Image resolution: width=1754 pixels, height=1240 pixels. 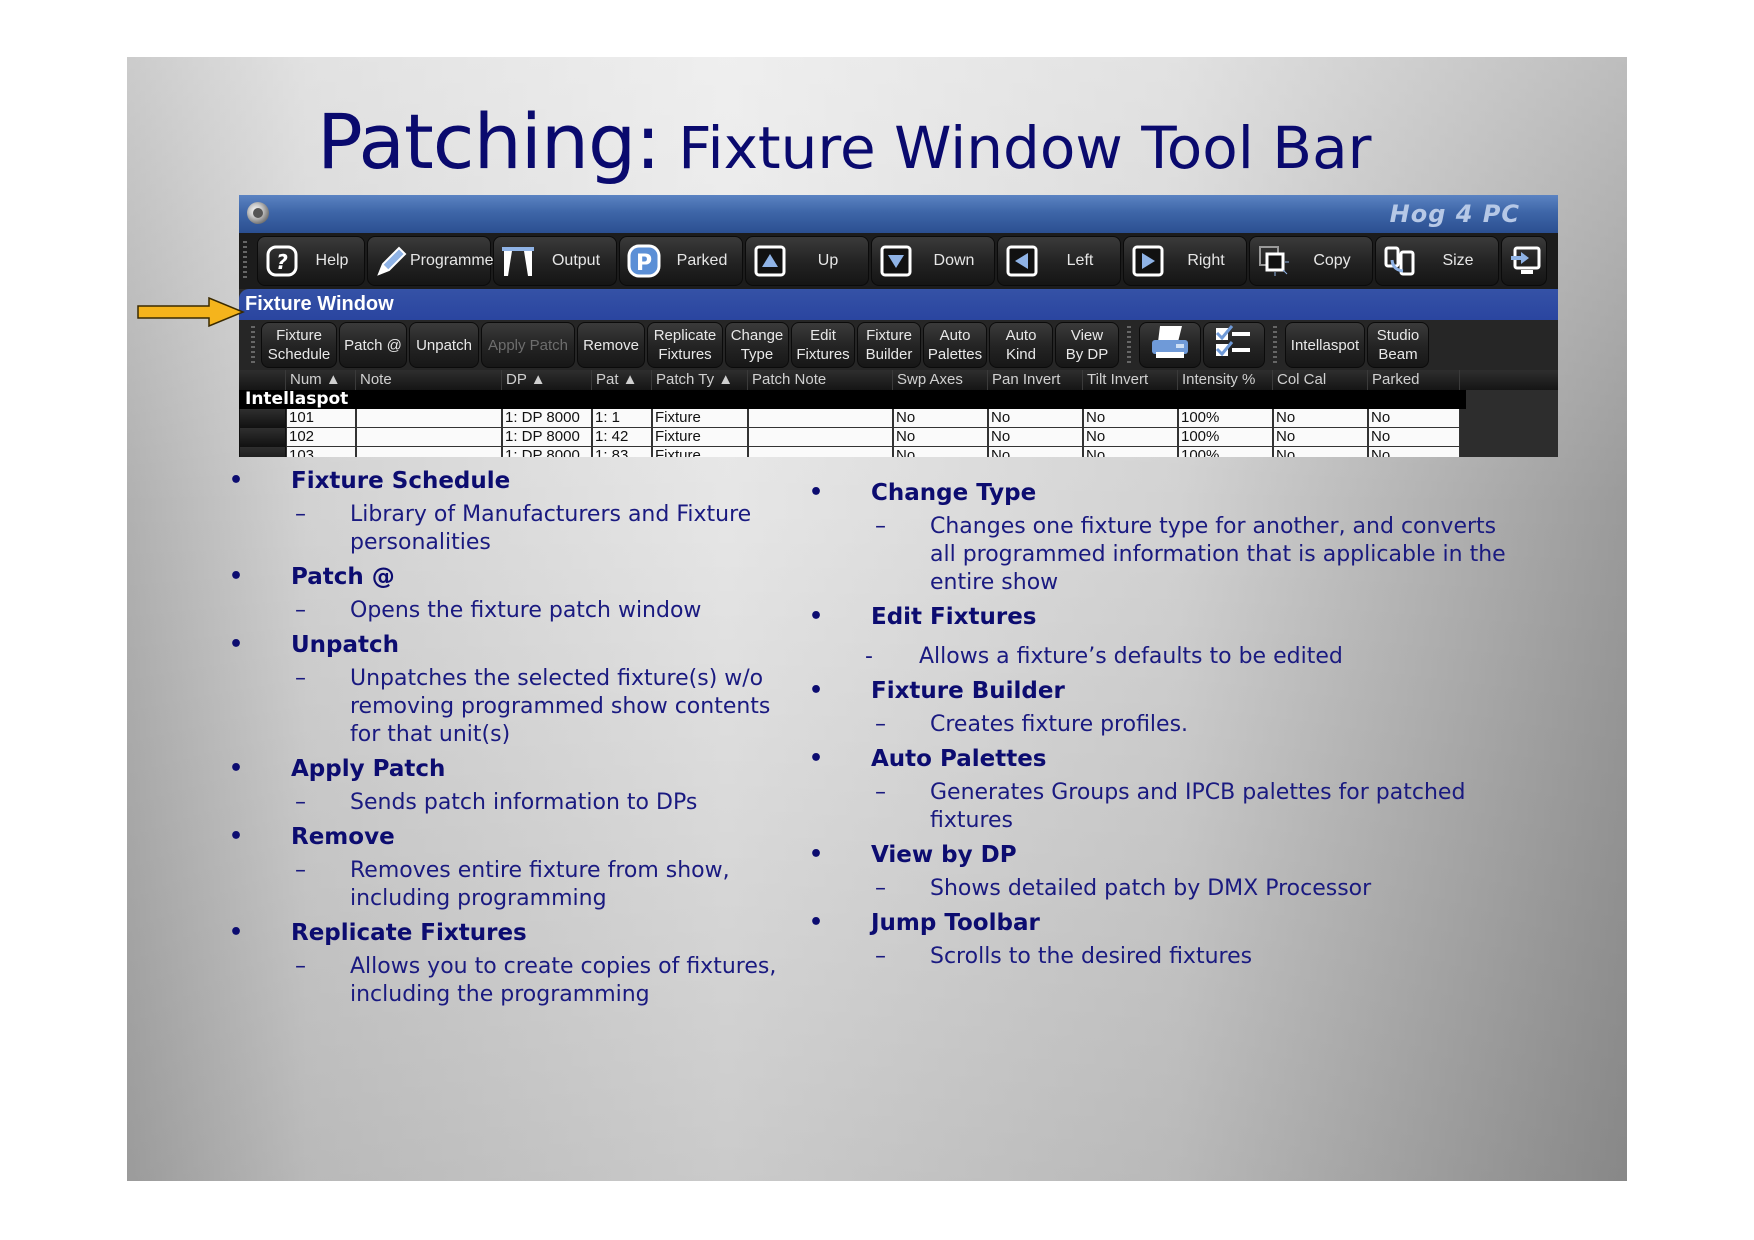 I want to click on help-icon: ?, so click(x=282, y=261).